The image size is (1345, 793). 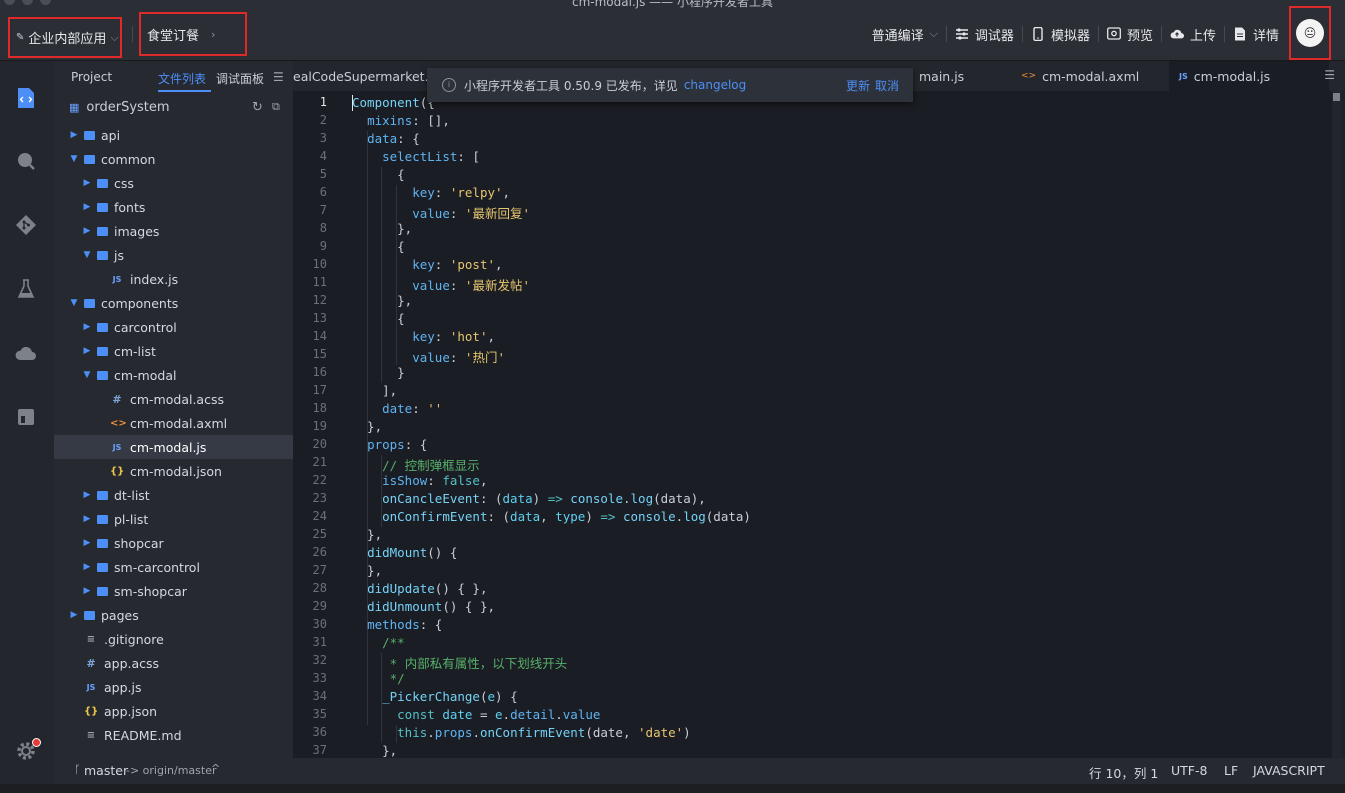 I want to click on tree-file: # cm-modal.acss, so click(x=173, y=399).